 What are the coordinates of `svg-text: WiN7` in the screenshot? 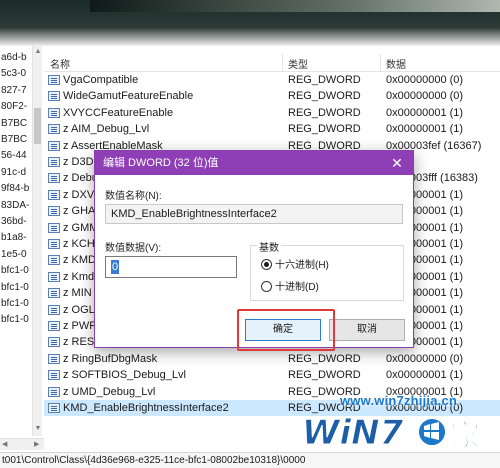 It's located at (353, 433).